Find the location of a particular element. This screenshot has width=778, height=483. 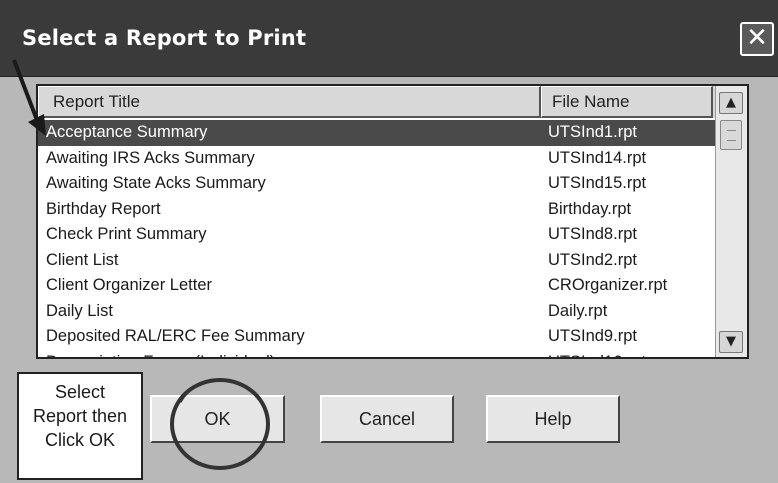

file-name-cell: UTSInd16.rpt is located at coordinates (597, 354).